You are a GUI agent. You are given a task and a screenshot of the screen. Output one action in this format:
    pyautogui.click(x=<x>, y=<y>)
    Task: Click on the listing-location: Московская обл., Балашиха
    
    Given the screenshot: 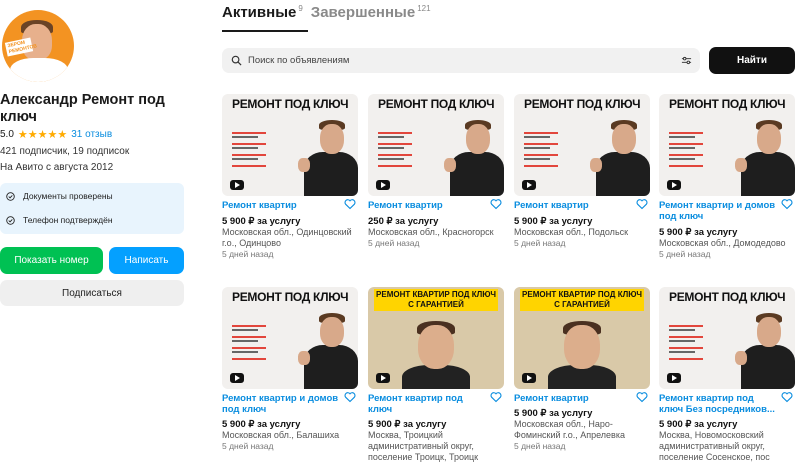 What is the action you would take?
    pyautogui.click(x=281, y=435)
    